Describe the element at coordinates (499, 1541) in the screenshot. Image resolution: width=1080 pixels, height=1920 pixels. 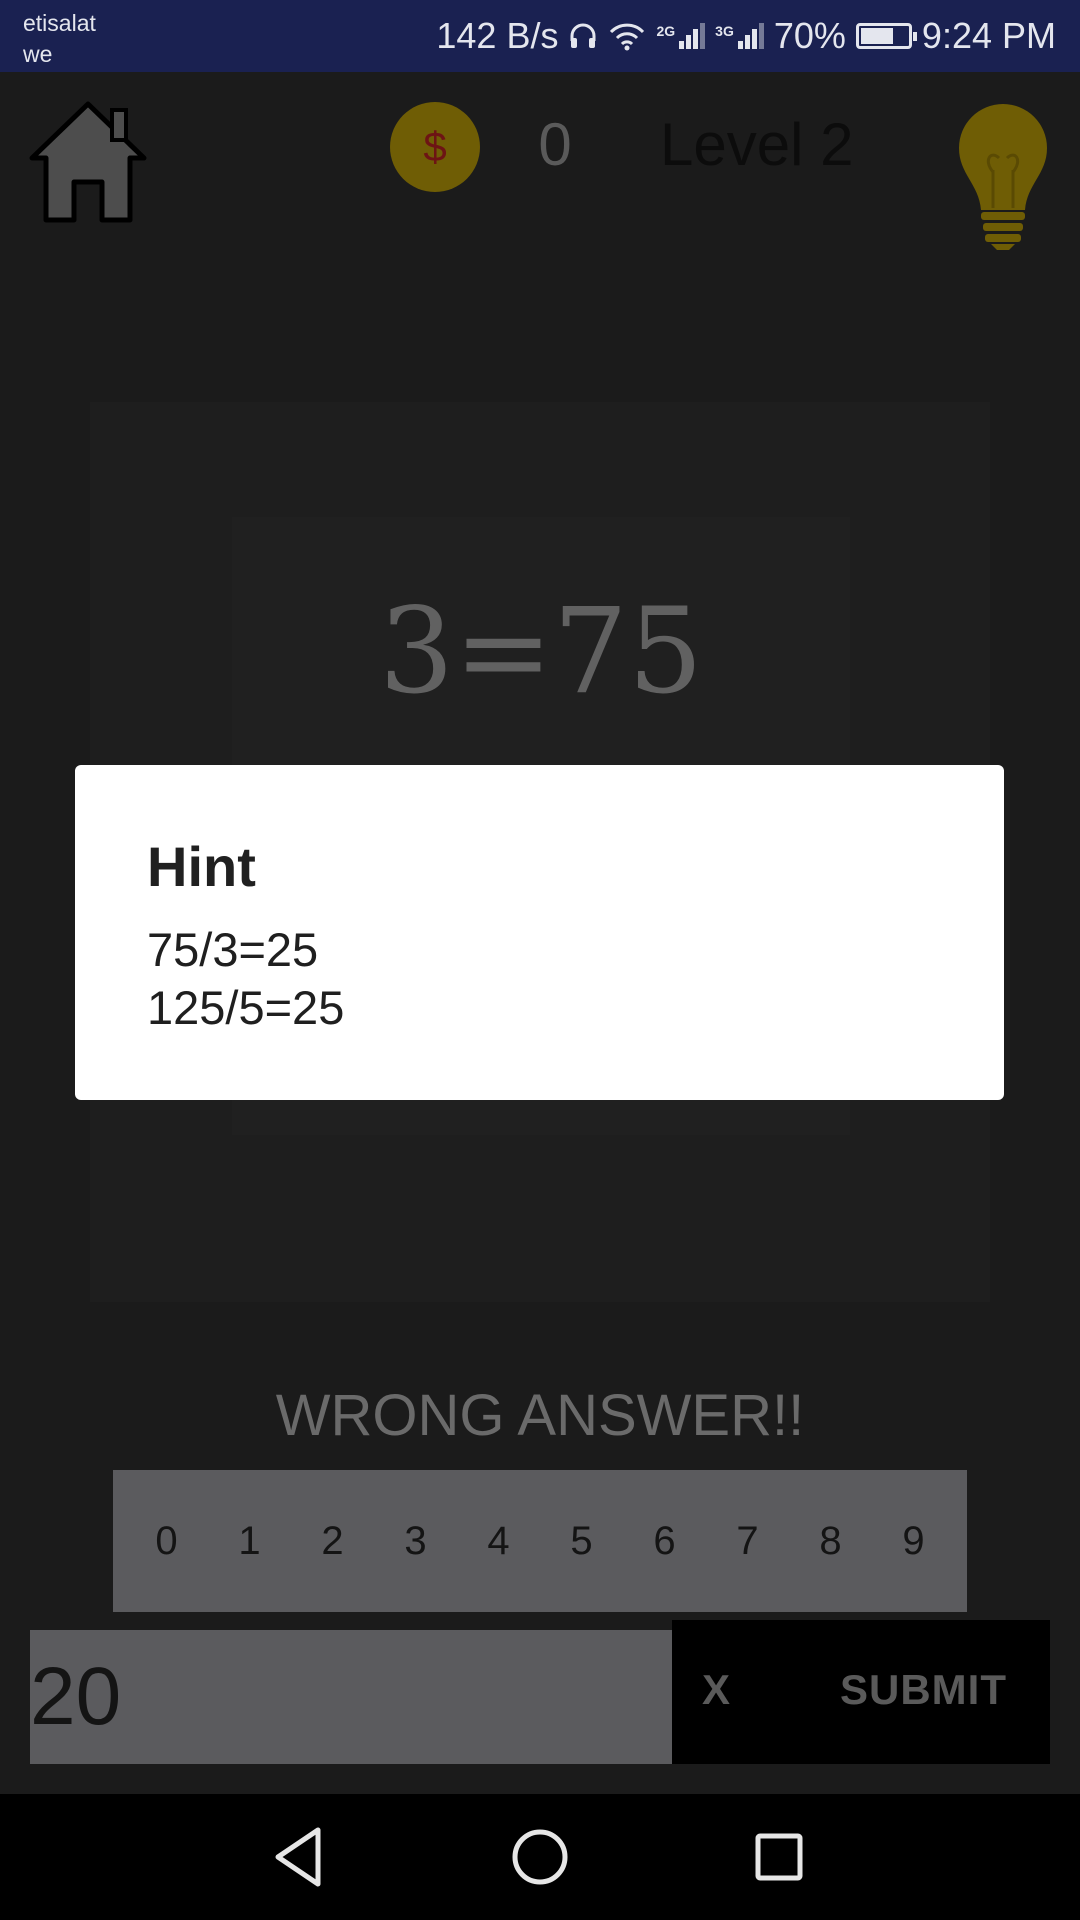
I see `key-4: 4` at that location.